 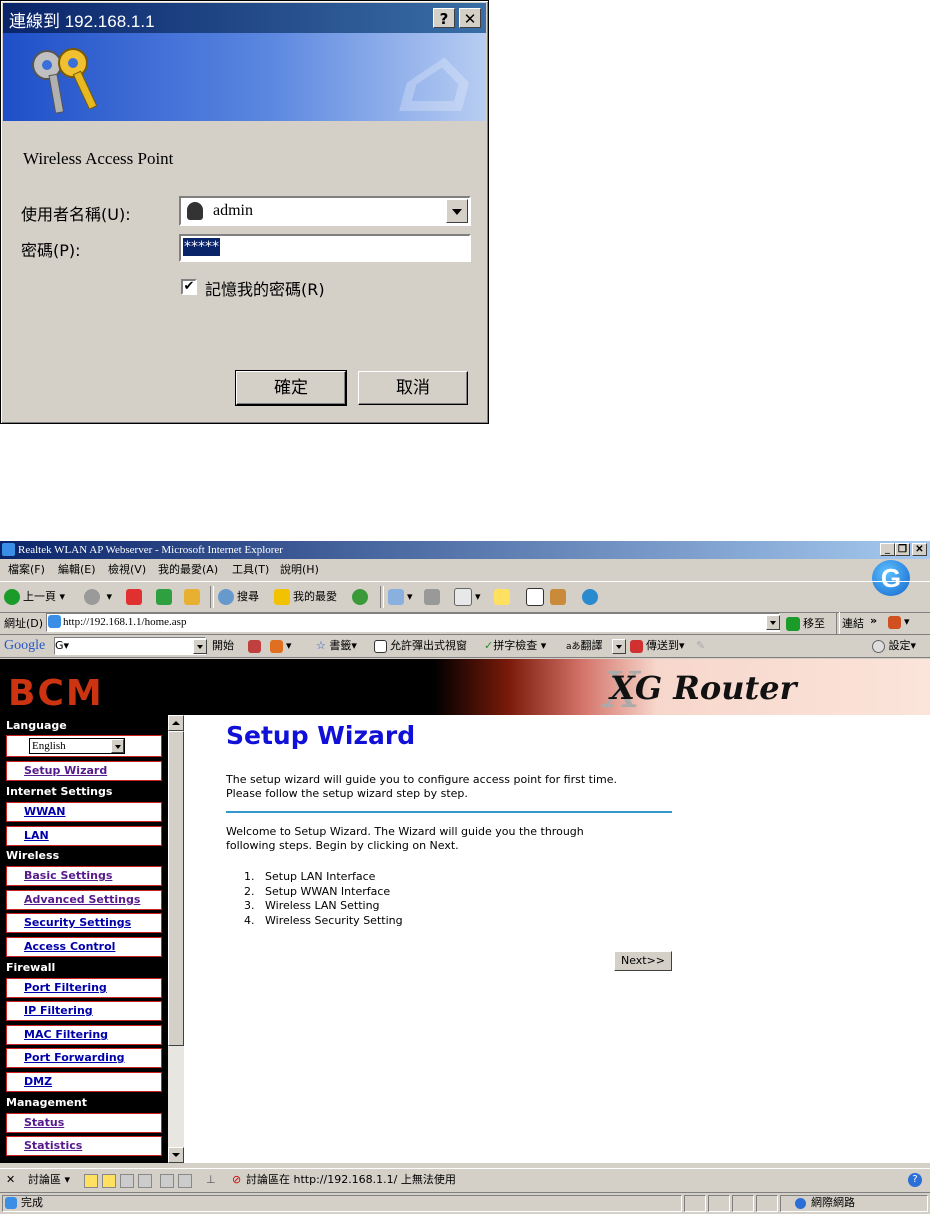 What do you see at coordinates (515, 646) in the screenshot?
I see `spellcheck-button: ✓拼字檢查 ▾` at bounding box center [515, 646].